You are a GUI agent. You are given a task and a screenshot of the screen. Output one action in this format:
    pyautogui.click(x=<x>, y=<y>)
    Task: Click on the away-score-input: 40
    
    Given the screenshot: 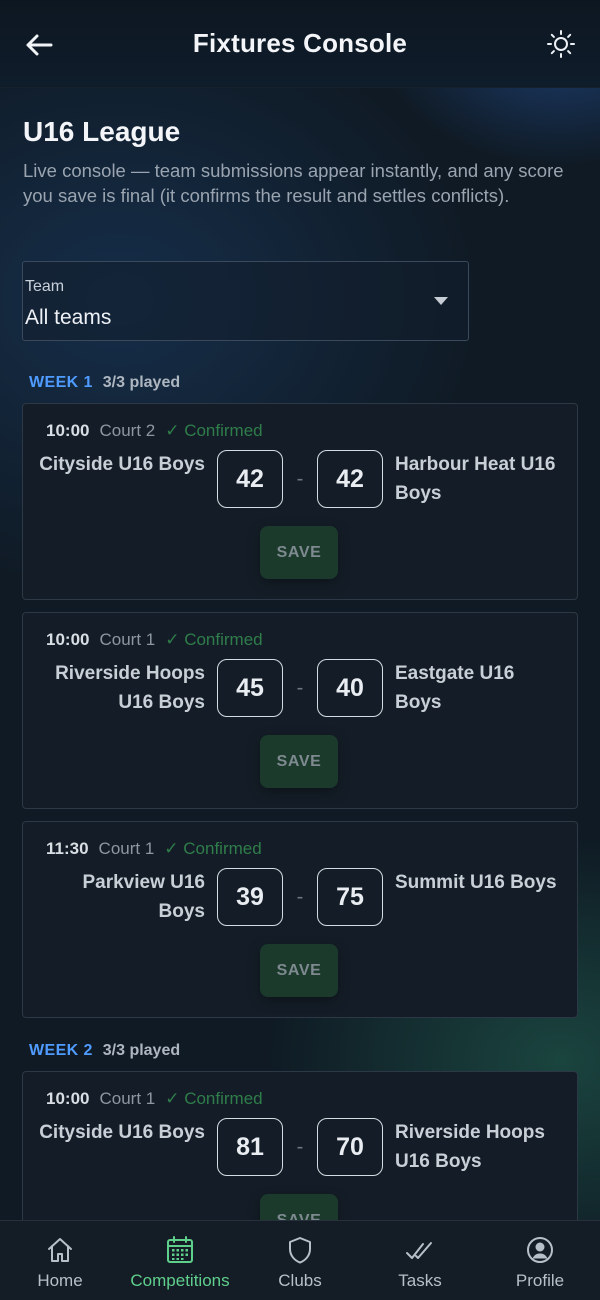 What is the action you would take?
    pyautogui.click(x=350, y=688)
    